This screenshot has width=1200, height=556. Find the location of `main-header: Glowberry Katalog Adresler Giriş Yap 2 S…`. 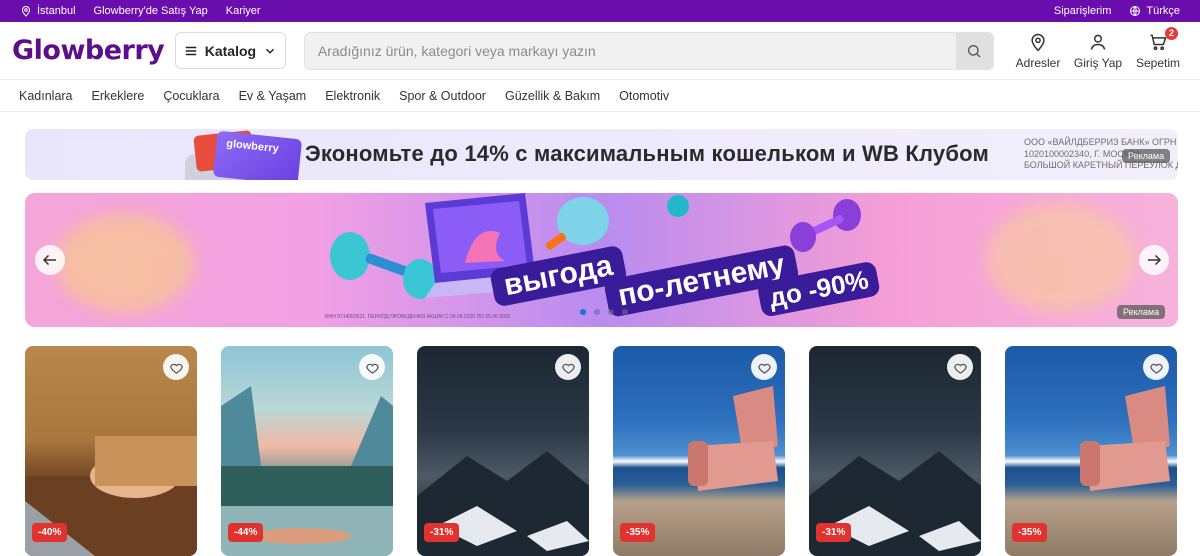

main-header: Glowberry Katalog Adresler Giriş Yap 2 S… is located at coordinates (600, 51).